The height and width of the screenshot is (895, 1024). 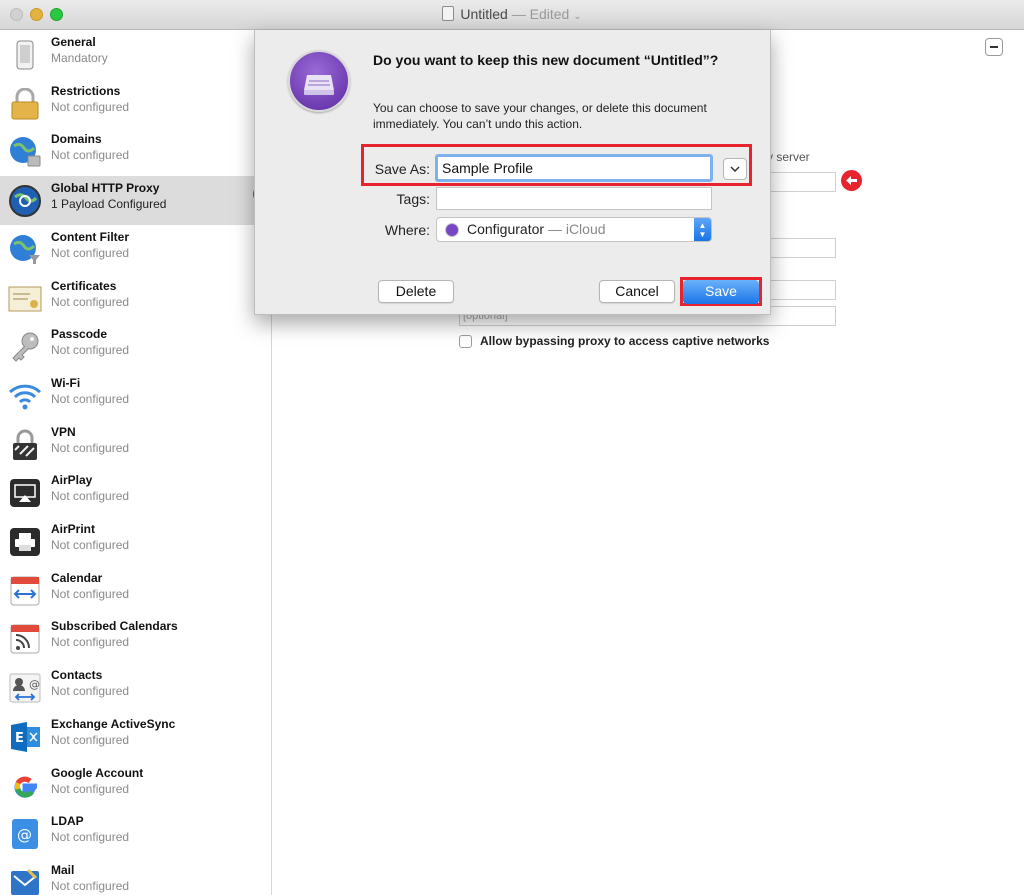 What do you see at coordinates (798, 182) in the screenshot?
I see `proxy-server-field` at bounding box center [798, 182].